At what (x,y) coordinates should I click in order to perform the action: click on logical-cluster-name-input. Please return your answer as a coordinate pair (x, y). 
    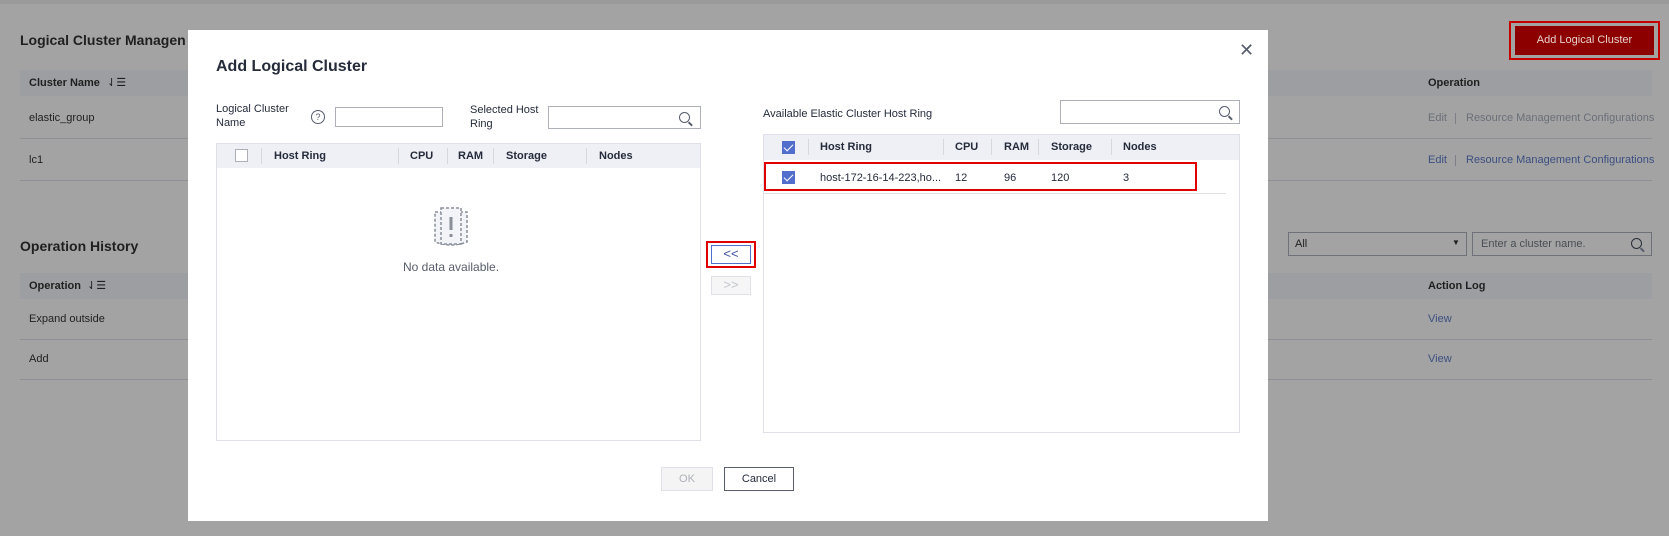
    Looking at the image, I should click on (389, 117).